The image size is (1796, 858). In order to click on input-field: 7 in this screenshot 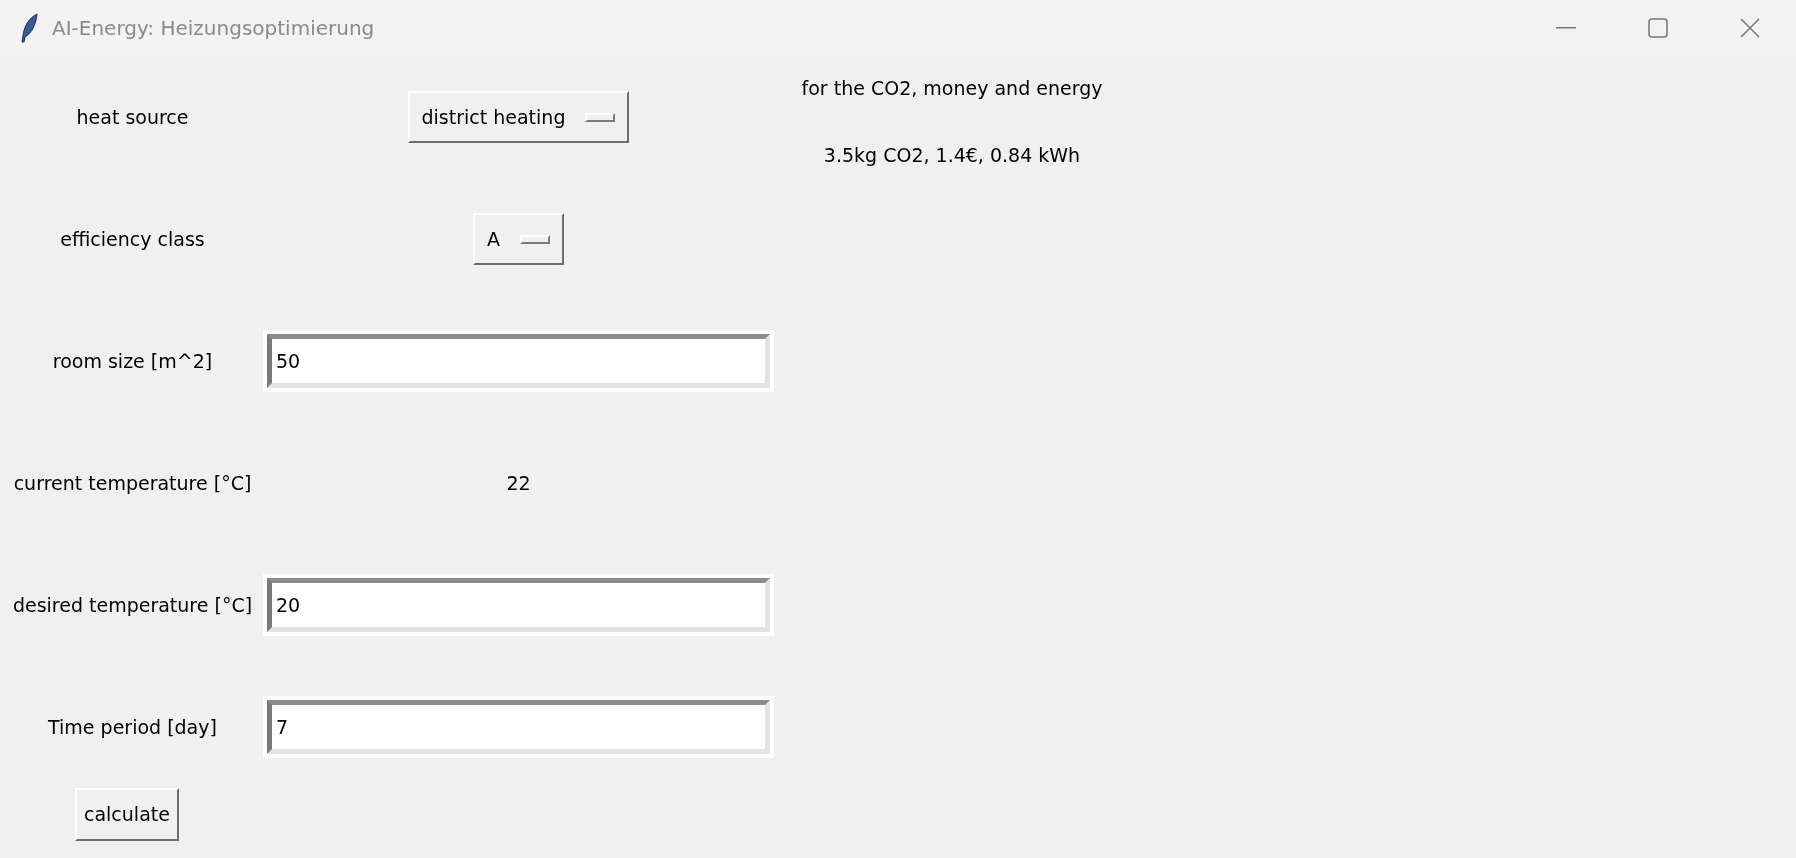, I will do `click(518, 727)`.